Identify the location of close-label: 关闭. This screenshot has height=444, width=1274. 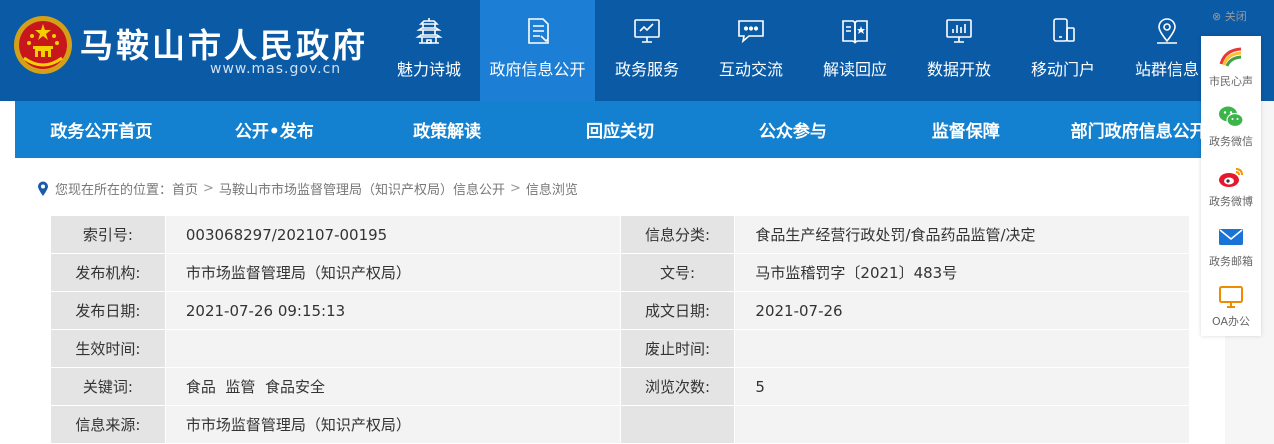
(1235, 16).